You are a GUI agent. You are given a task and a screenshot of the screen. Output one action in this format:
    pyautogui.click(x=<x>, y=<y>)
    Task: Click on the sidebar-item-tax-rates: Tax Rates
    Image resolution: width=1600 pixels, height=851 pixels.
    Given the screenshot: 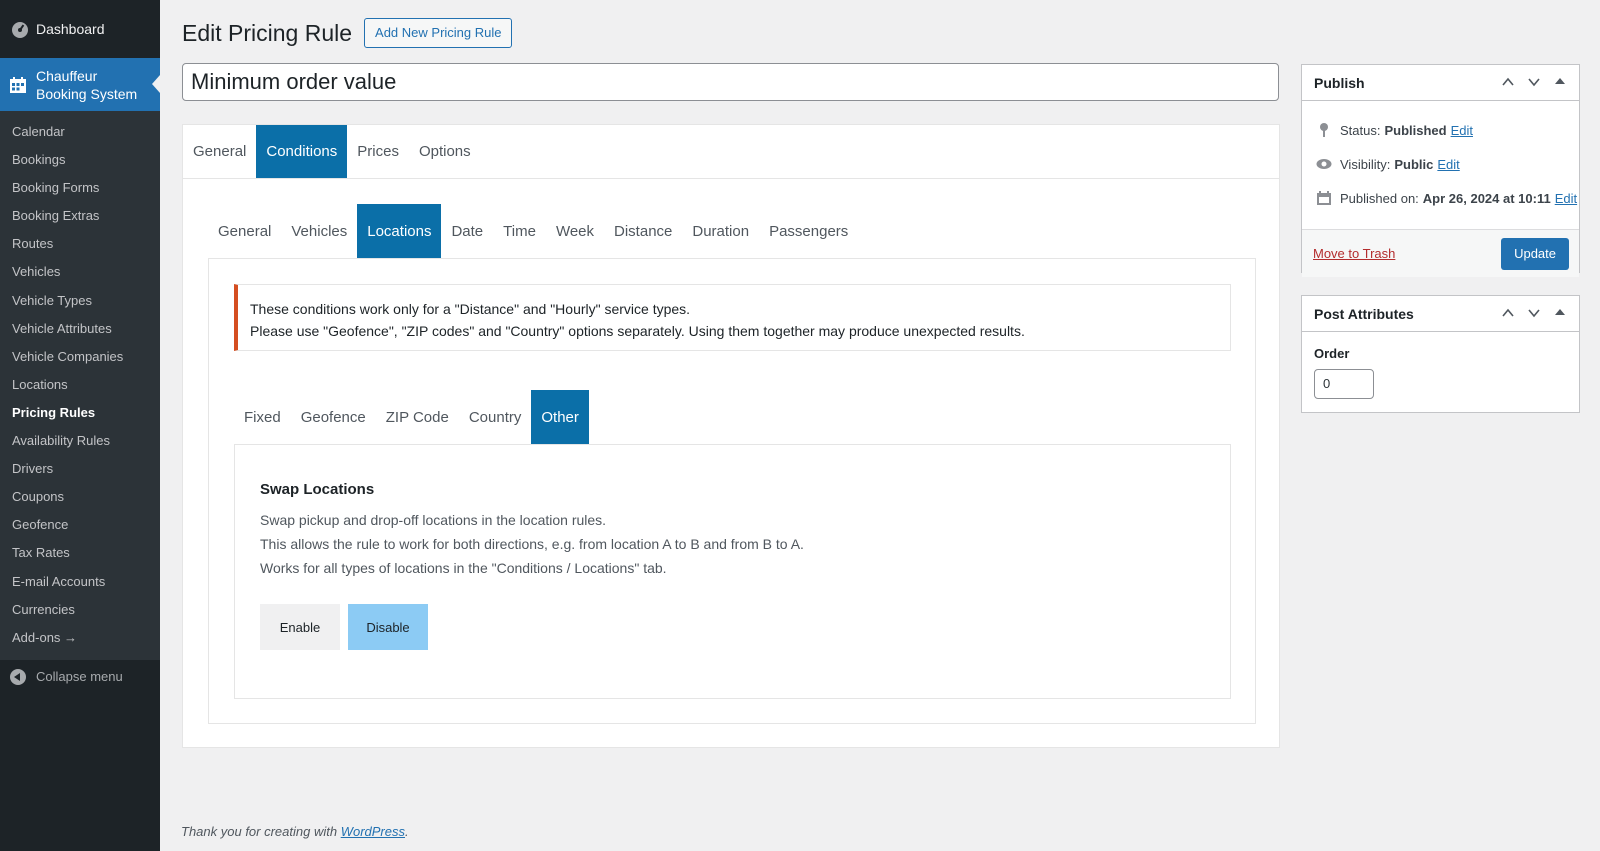 What is the action you would take?
    pyautogui.click(x=80, y=553)
    